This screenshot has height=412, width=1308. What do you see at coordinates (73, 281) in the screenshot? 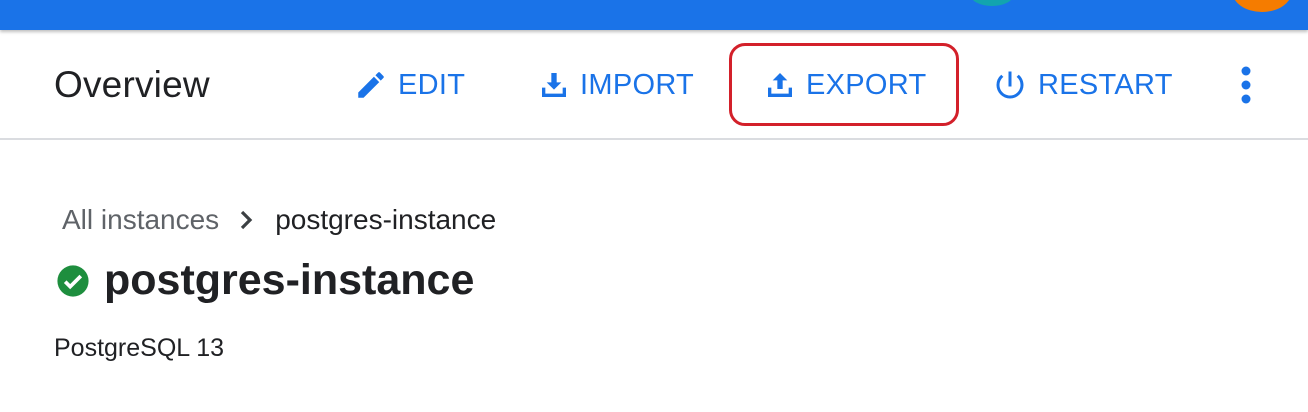
I see `check-circle-icon` at bounding box center [73, 281].